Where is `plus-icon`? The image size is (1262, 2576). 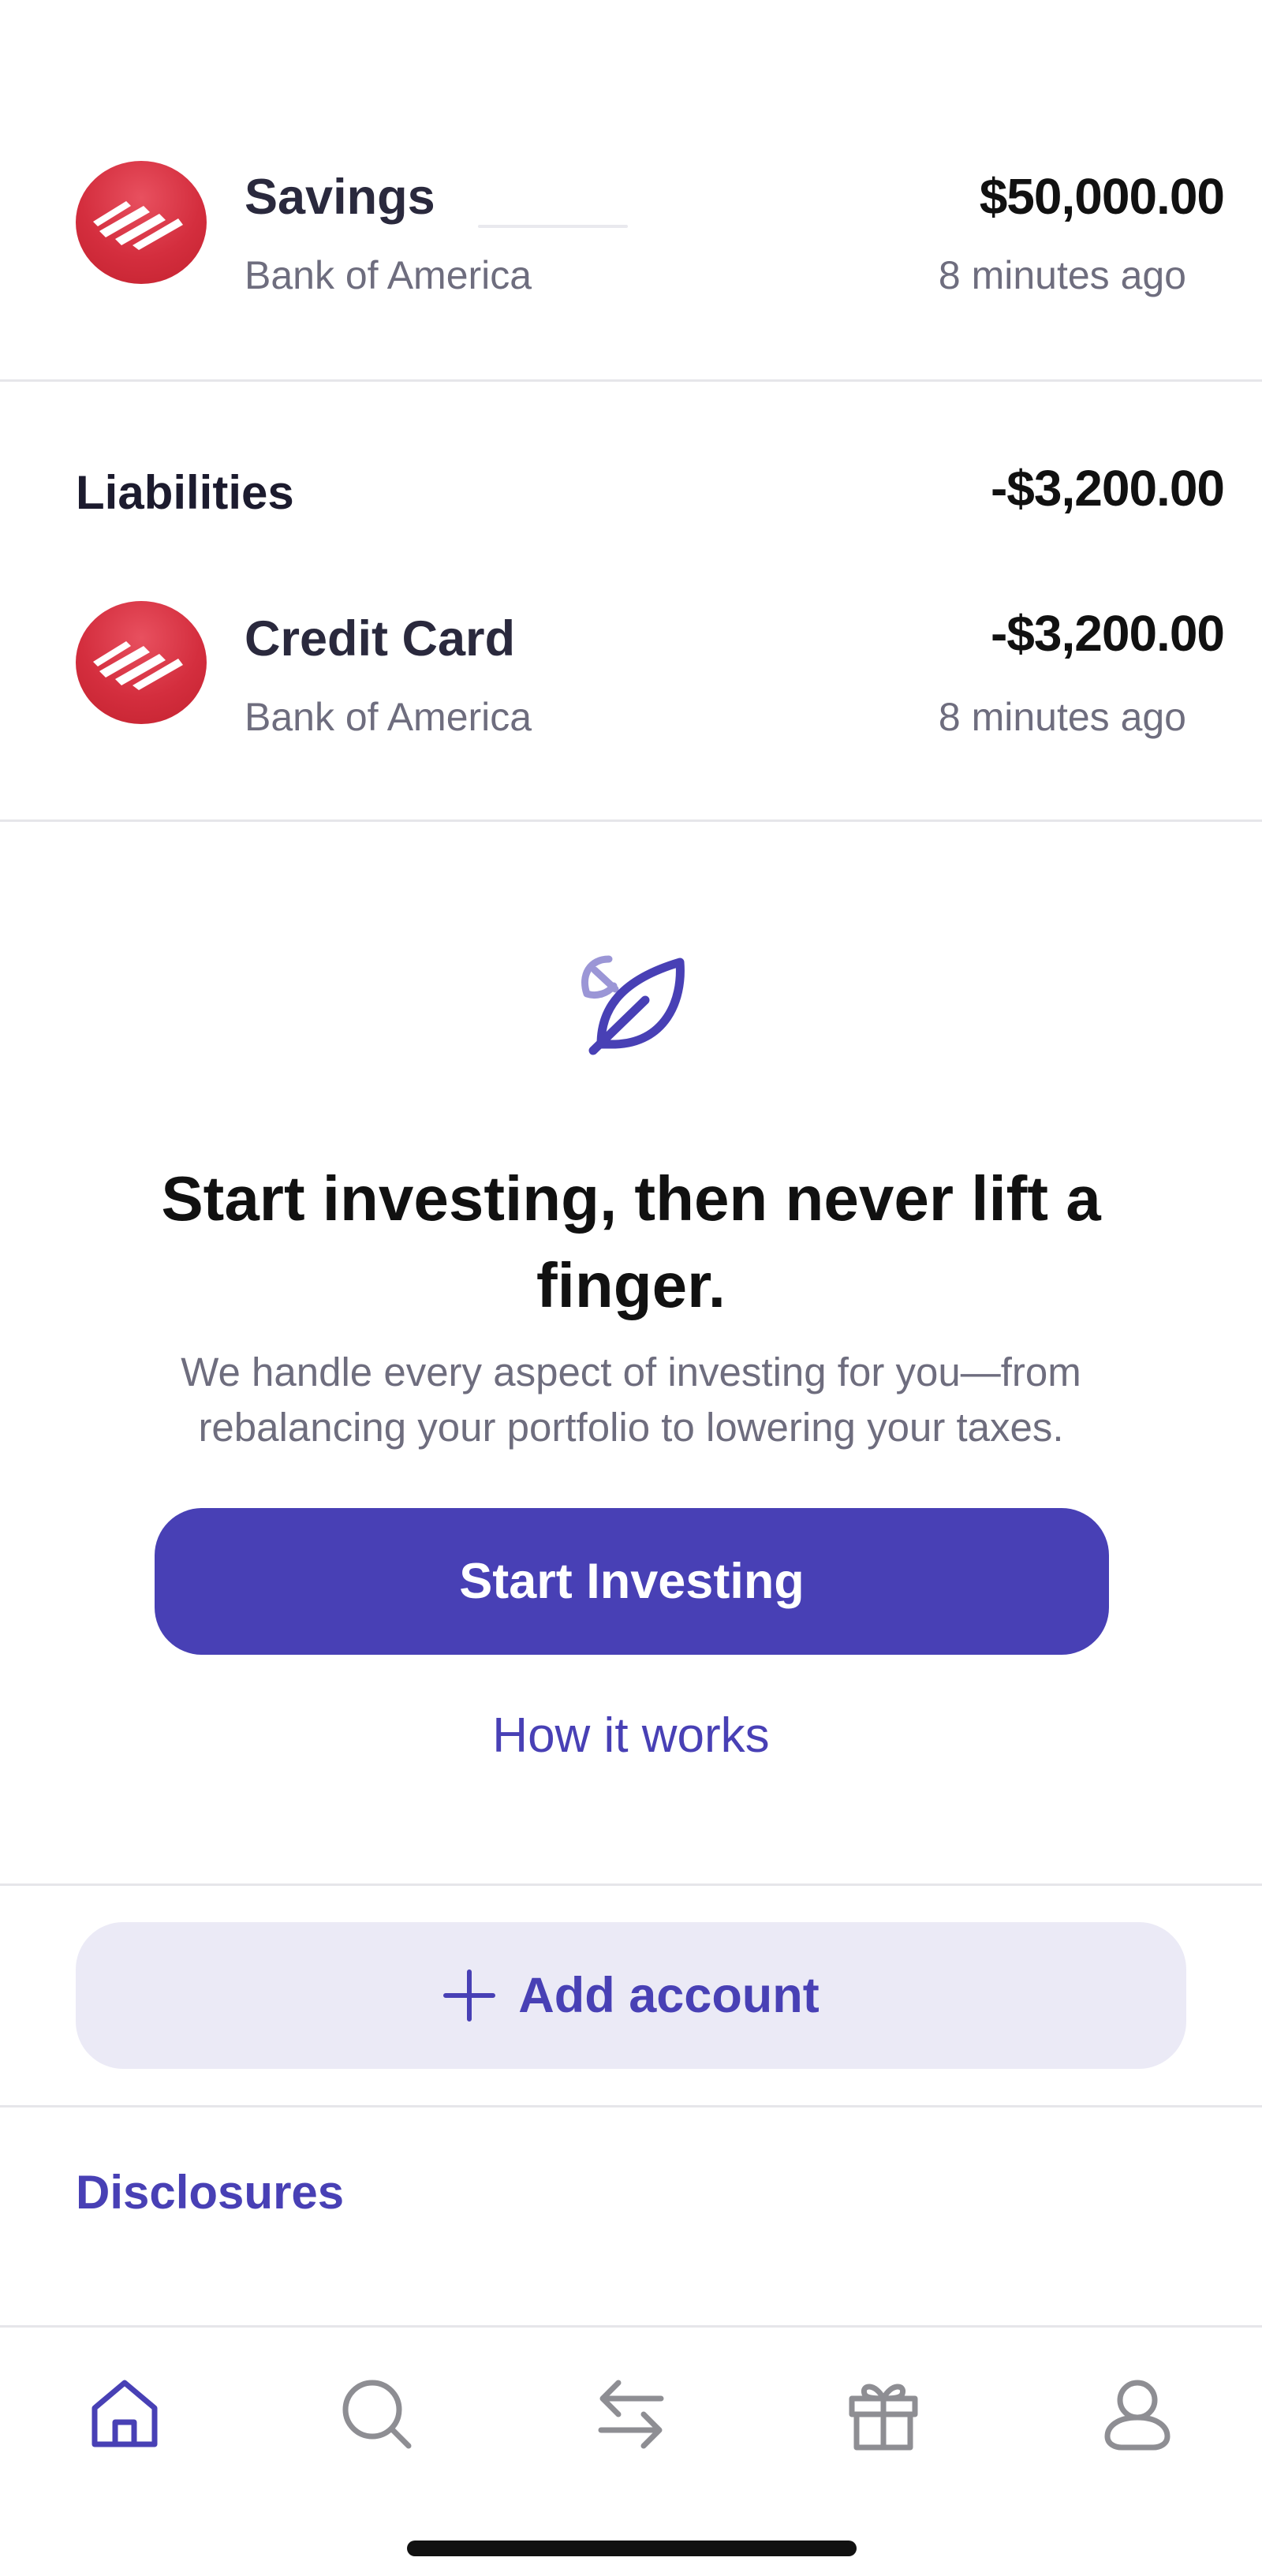 plus-icon is located at coordinates (469, 1995).